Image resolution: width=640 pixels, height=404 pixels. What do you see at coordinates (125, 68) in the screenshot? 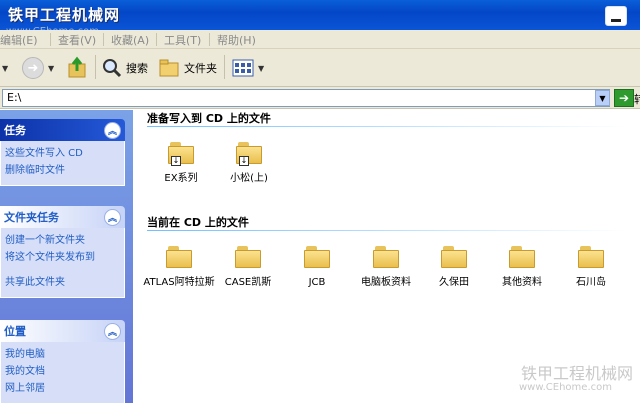
I see `search-button: 搜索` at bounding box center [125, 68].